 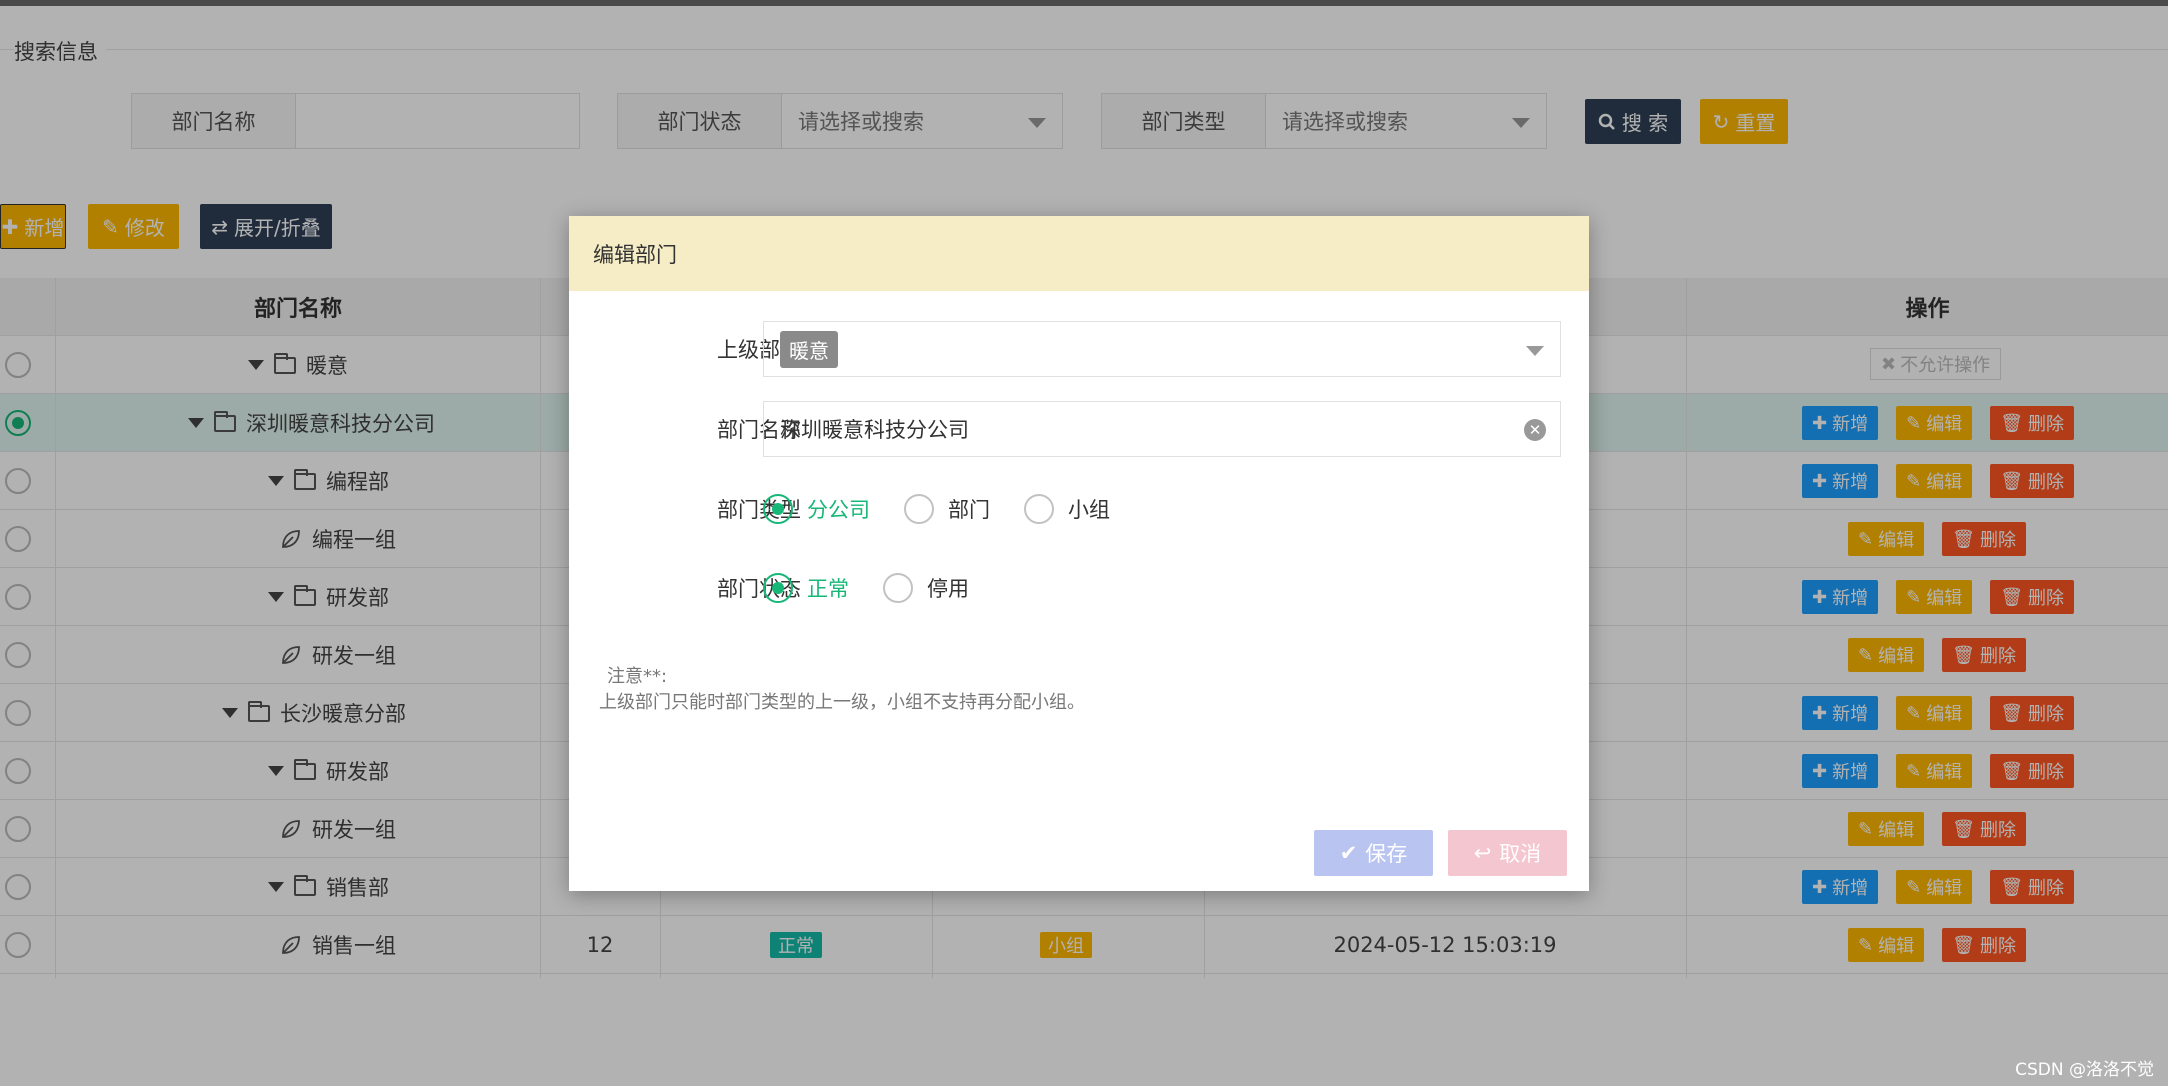 I want to click on radio-status-normal: 正常, so click(x=806, y=588).